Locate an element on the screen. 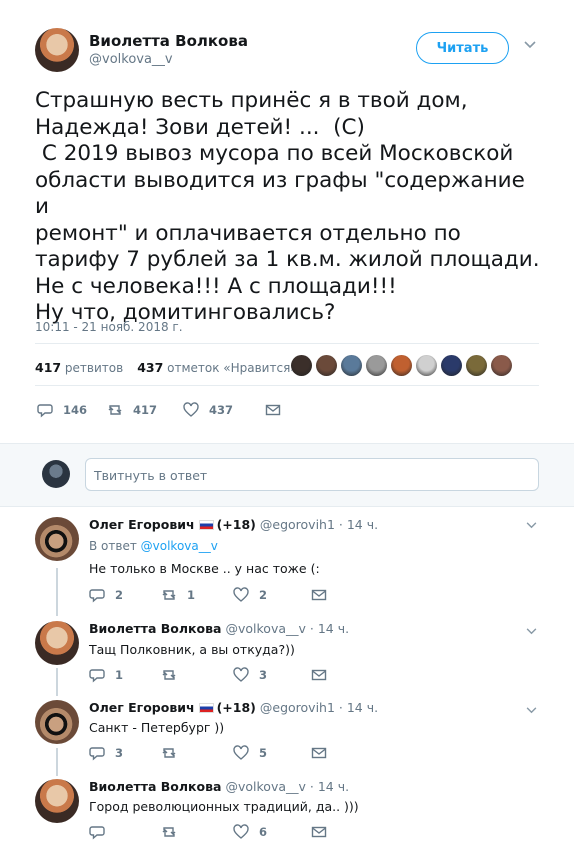  reply-button: 1 is located at coordinates (125, 675).